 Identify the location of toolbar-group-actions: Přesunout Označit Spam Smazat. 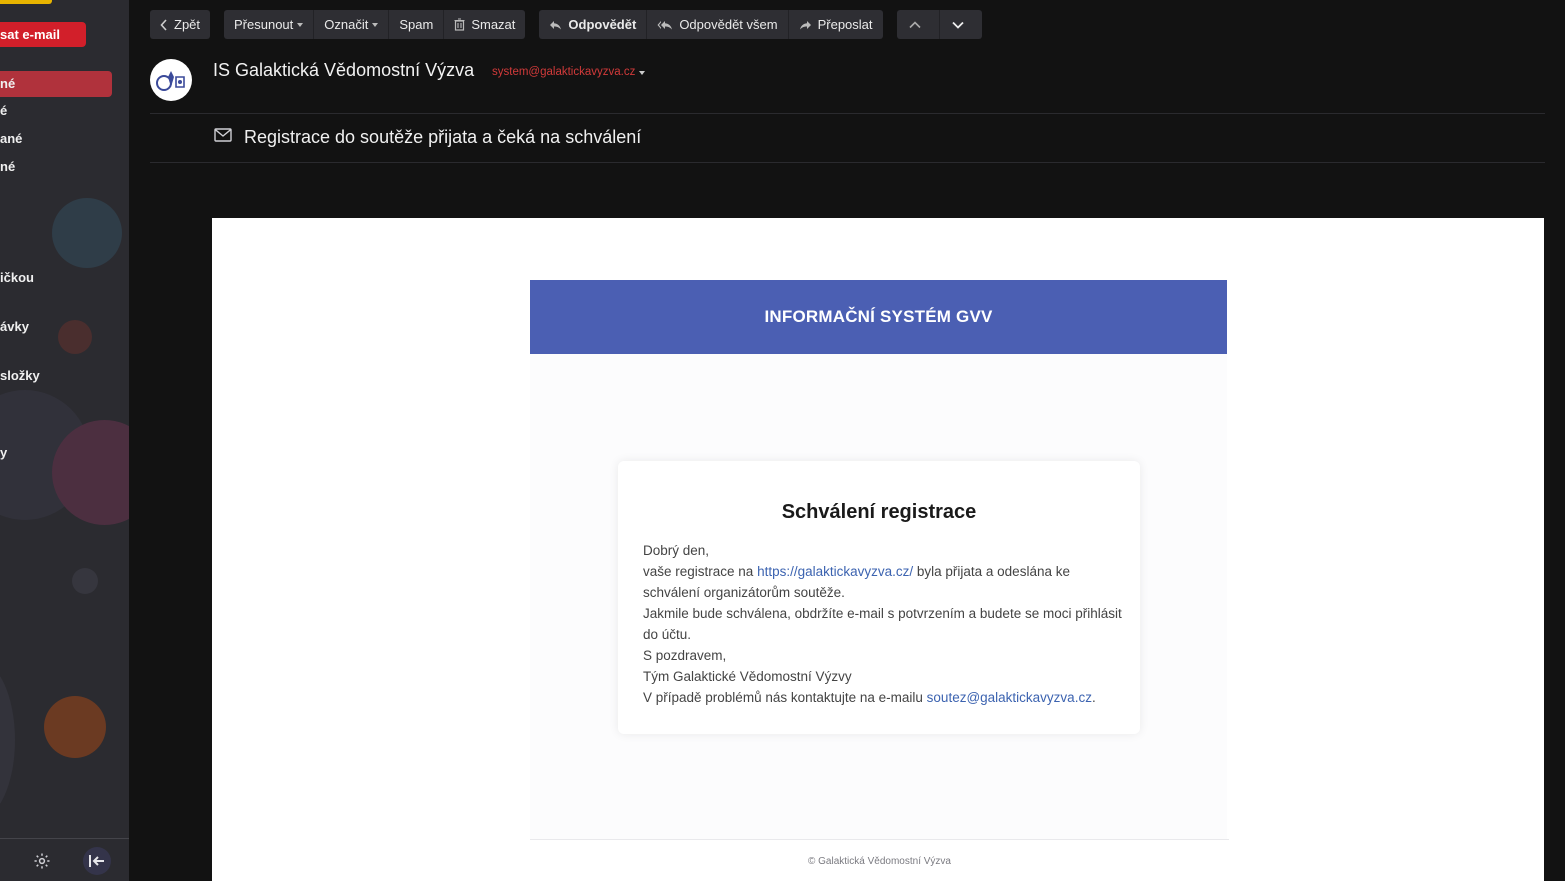
(375, 24).